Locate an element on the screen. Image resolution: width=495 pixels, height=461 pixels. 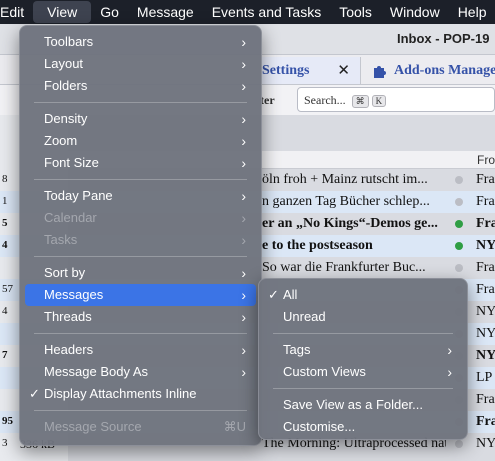
tab-settings: Settings ✕ is located at coordinates (309, 70).